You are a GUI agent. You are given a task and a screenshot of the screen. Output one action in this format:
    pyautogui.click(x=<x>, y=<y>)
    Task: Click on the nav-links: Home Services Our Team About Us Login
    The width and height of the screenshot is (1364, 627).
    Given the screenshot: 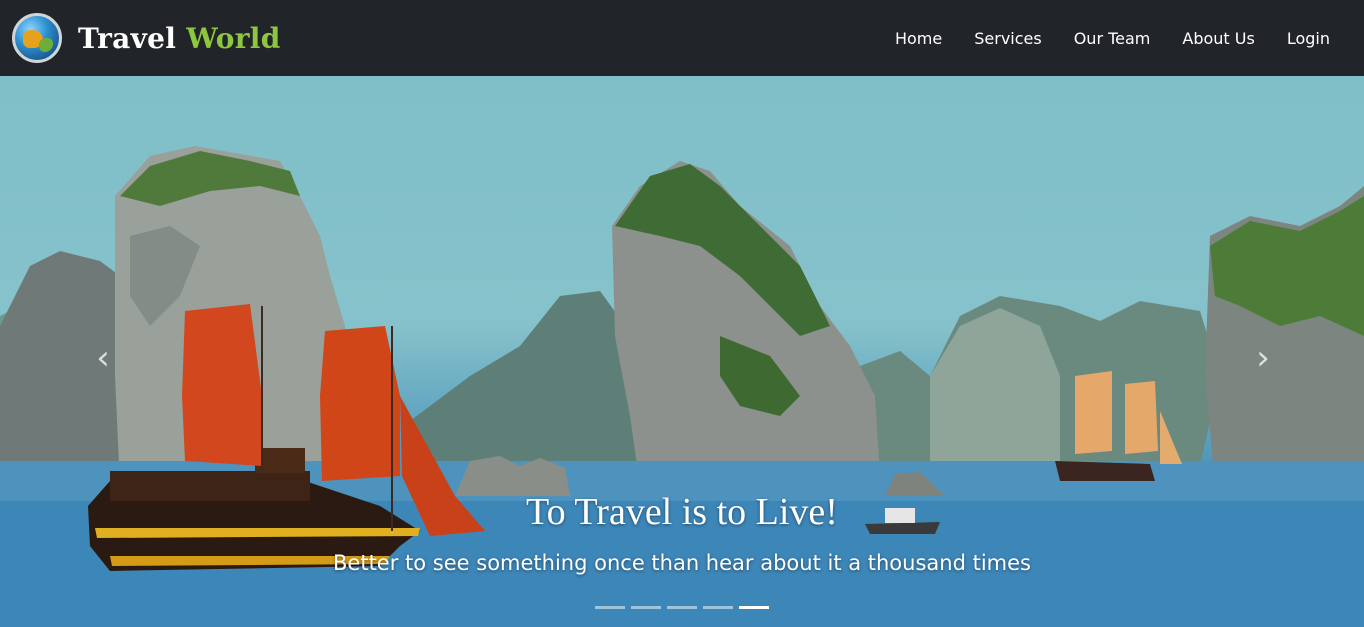 What is the action you would take?
    pyautogui.click(x=1112, y=38)
    